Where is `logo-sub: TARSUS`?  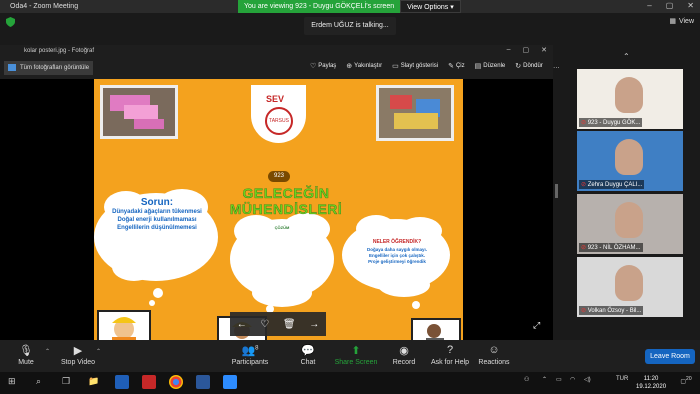
logo-sub: TARSUS is located at coordinates (279, 121).